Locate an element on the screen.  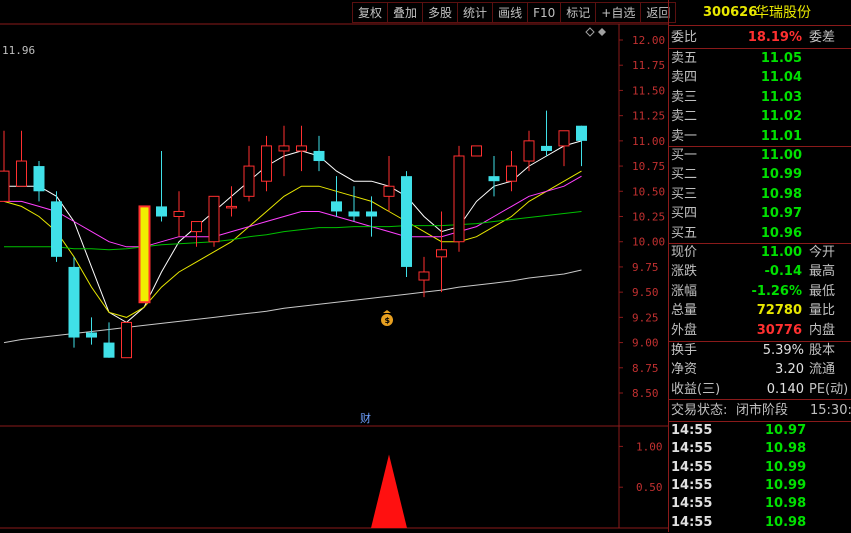
stat-row: 涨幅 -1.26% 最低 is located at coordinates (760, 292).